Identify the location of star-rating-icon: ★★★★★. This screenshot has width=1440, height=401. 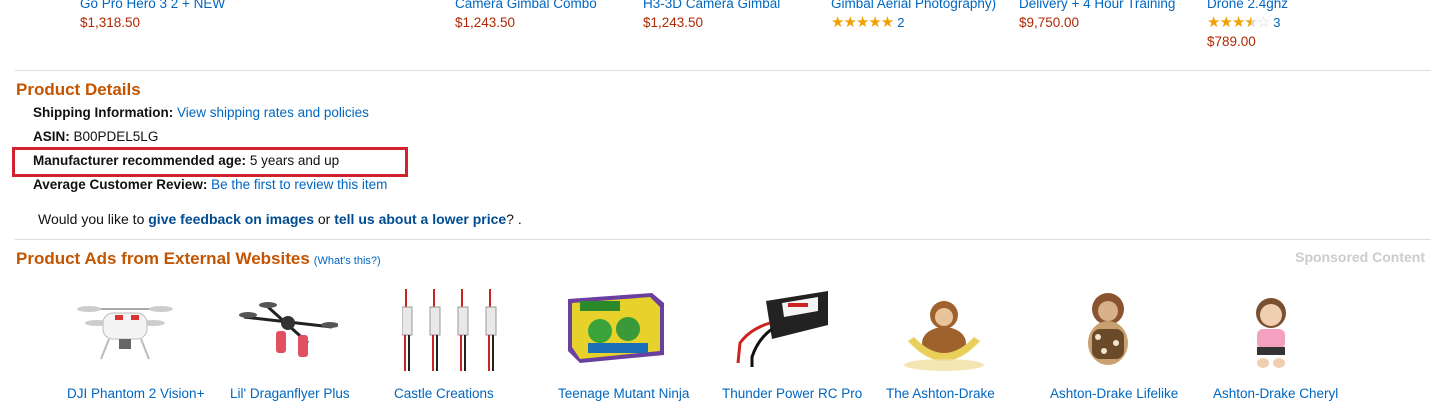
(862, 22).